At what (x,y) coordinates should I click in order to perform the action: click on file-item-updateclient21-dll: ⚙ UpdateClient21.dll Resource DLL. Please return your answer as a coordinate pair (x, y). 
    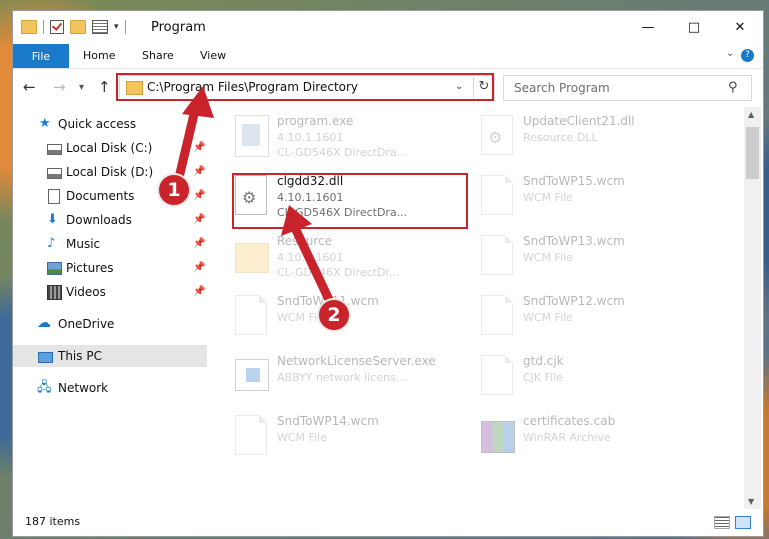
    Looking at the image, I should click on (592, 135).